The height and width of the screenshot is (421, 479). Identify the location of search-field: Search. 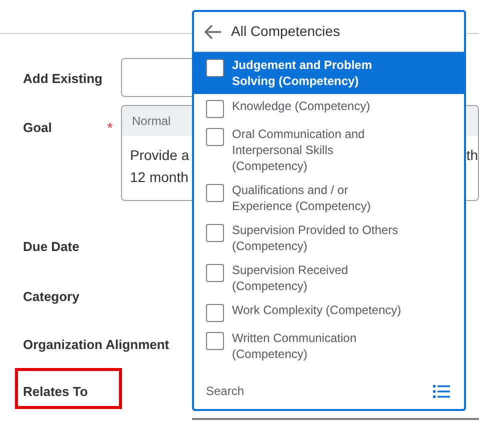
(266, 391).